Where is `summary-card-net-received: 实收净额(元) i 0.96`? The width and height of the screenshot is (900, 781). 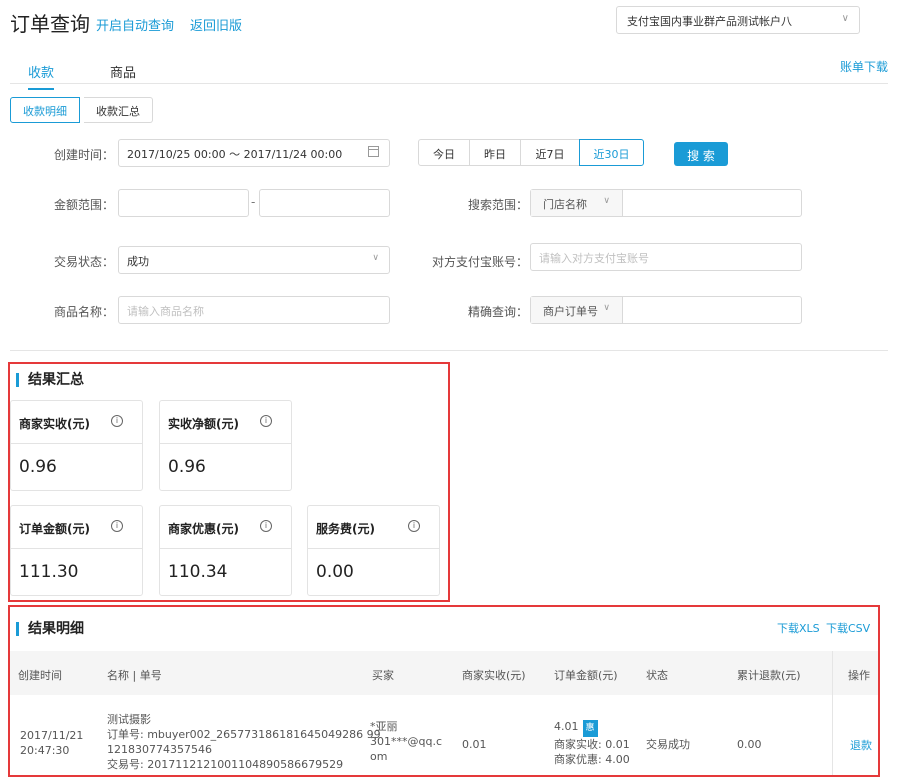
summary-card-net-received: 实收净额(元) i 0.96 is located at coordinates (225, 445).